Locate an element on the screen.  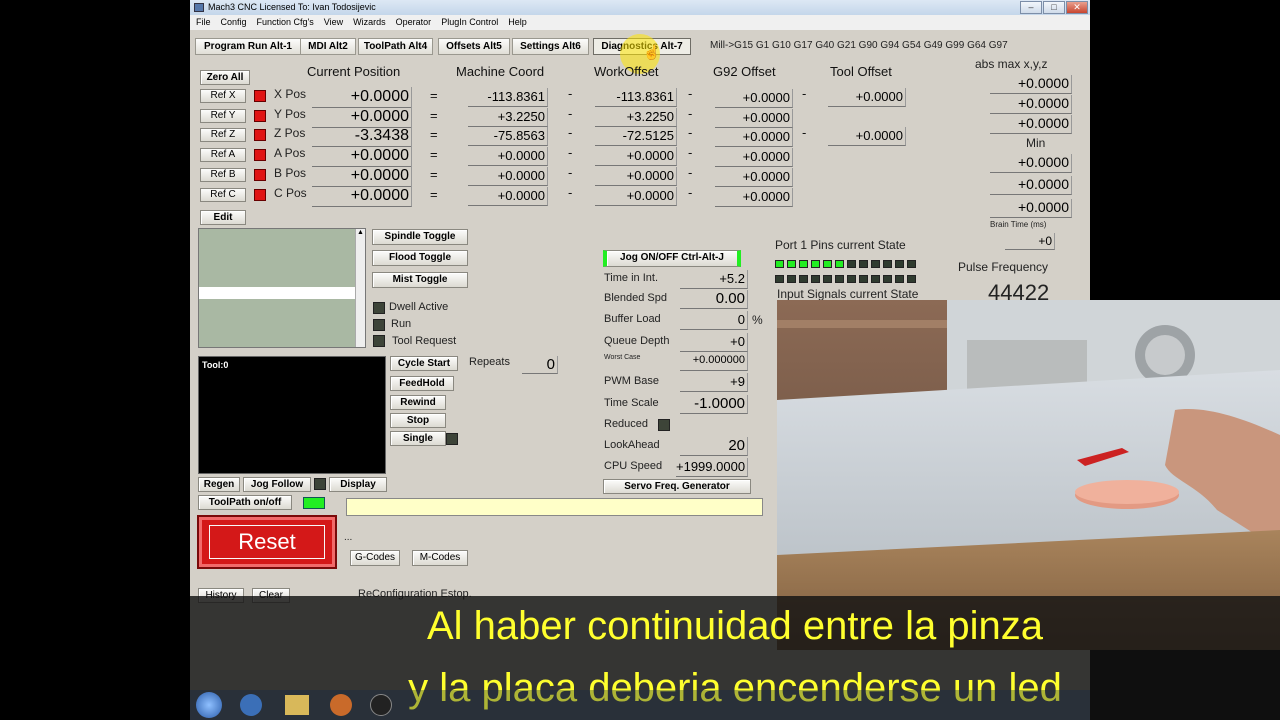
ref-z-button: Ref Z is located at coordinates (223, 135).